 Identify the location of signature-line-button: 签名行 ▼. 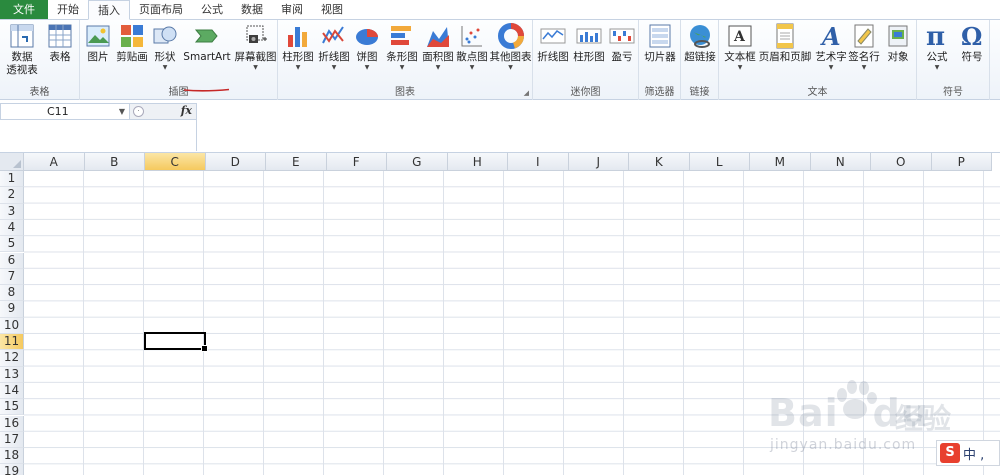
(864, 53).